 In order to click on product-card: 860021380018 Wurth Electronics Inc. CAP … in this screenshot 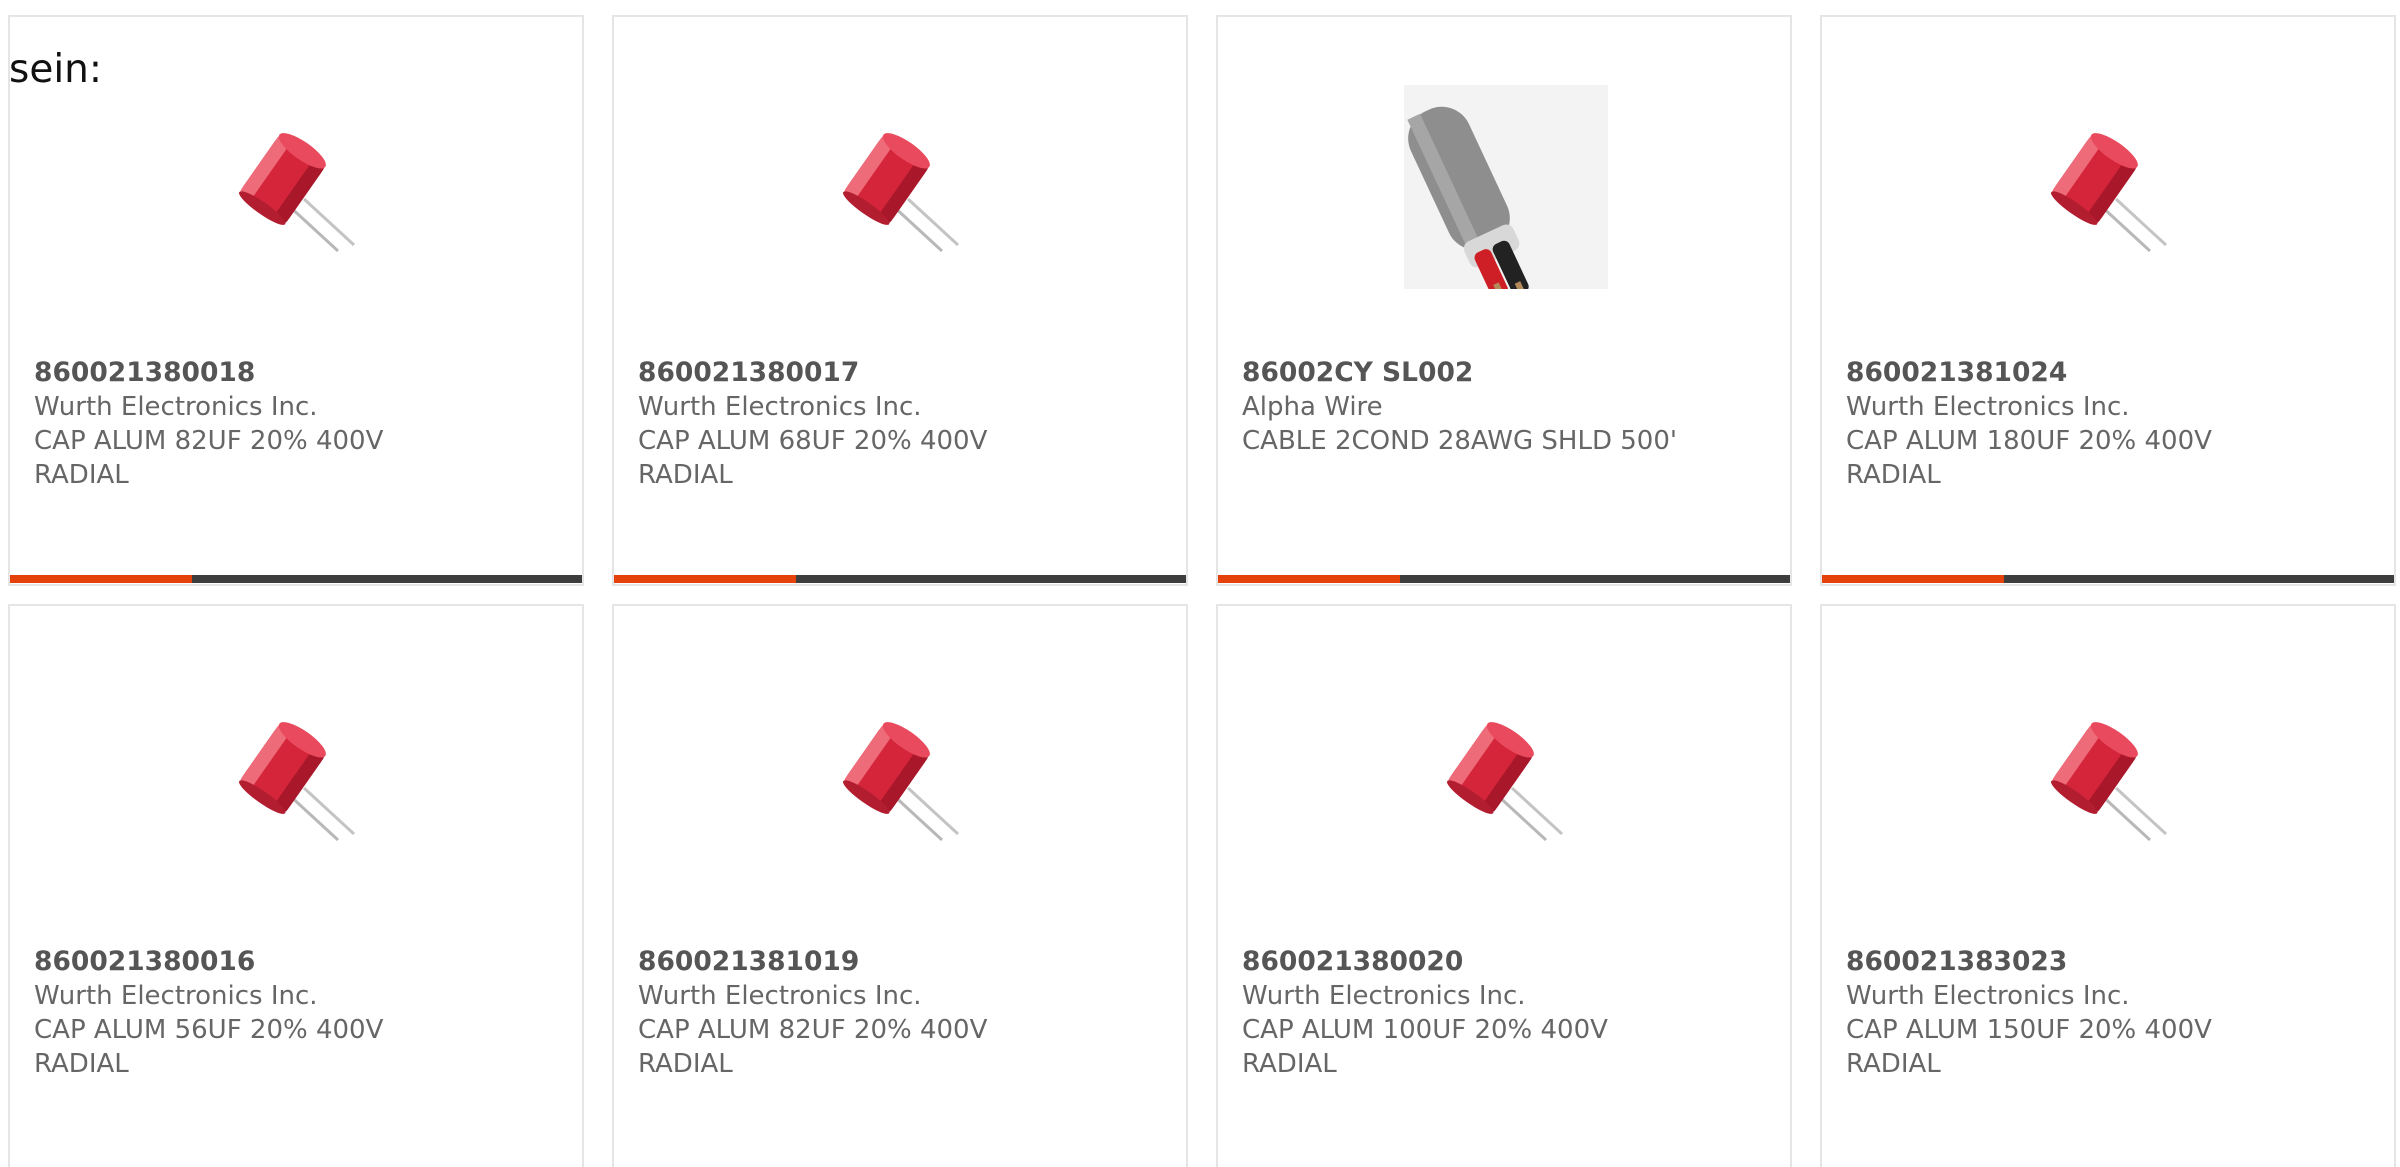, I will do `click(296, 300)`.